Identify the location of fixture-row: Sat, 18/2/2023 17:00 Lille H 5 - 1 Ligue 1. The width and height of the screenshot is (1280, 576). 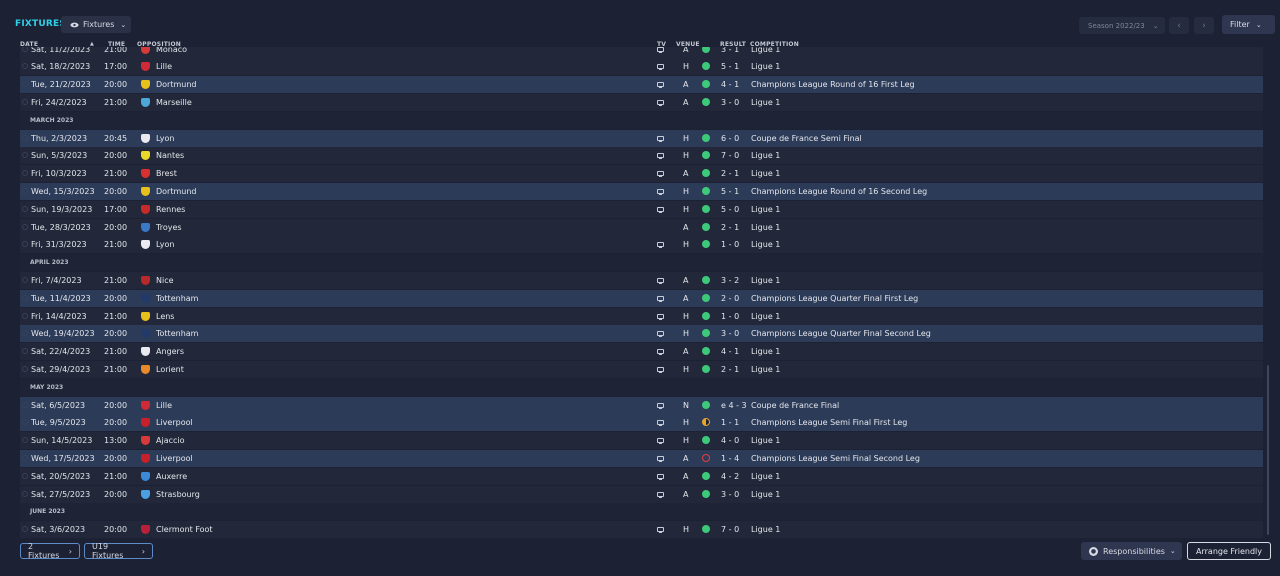
(641, 67).